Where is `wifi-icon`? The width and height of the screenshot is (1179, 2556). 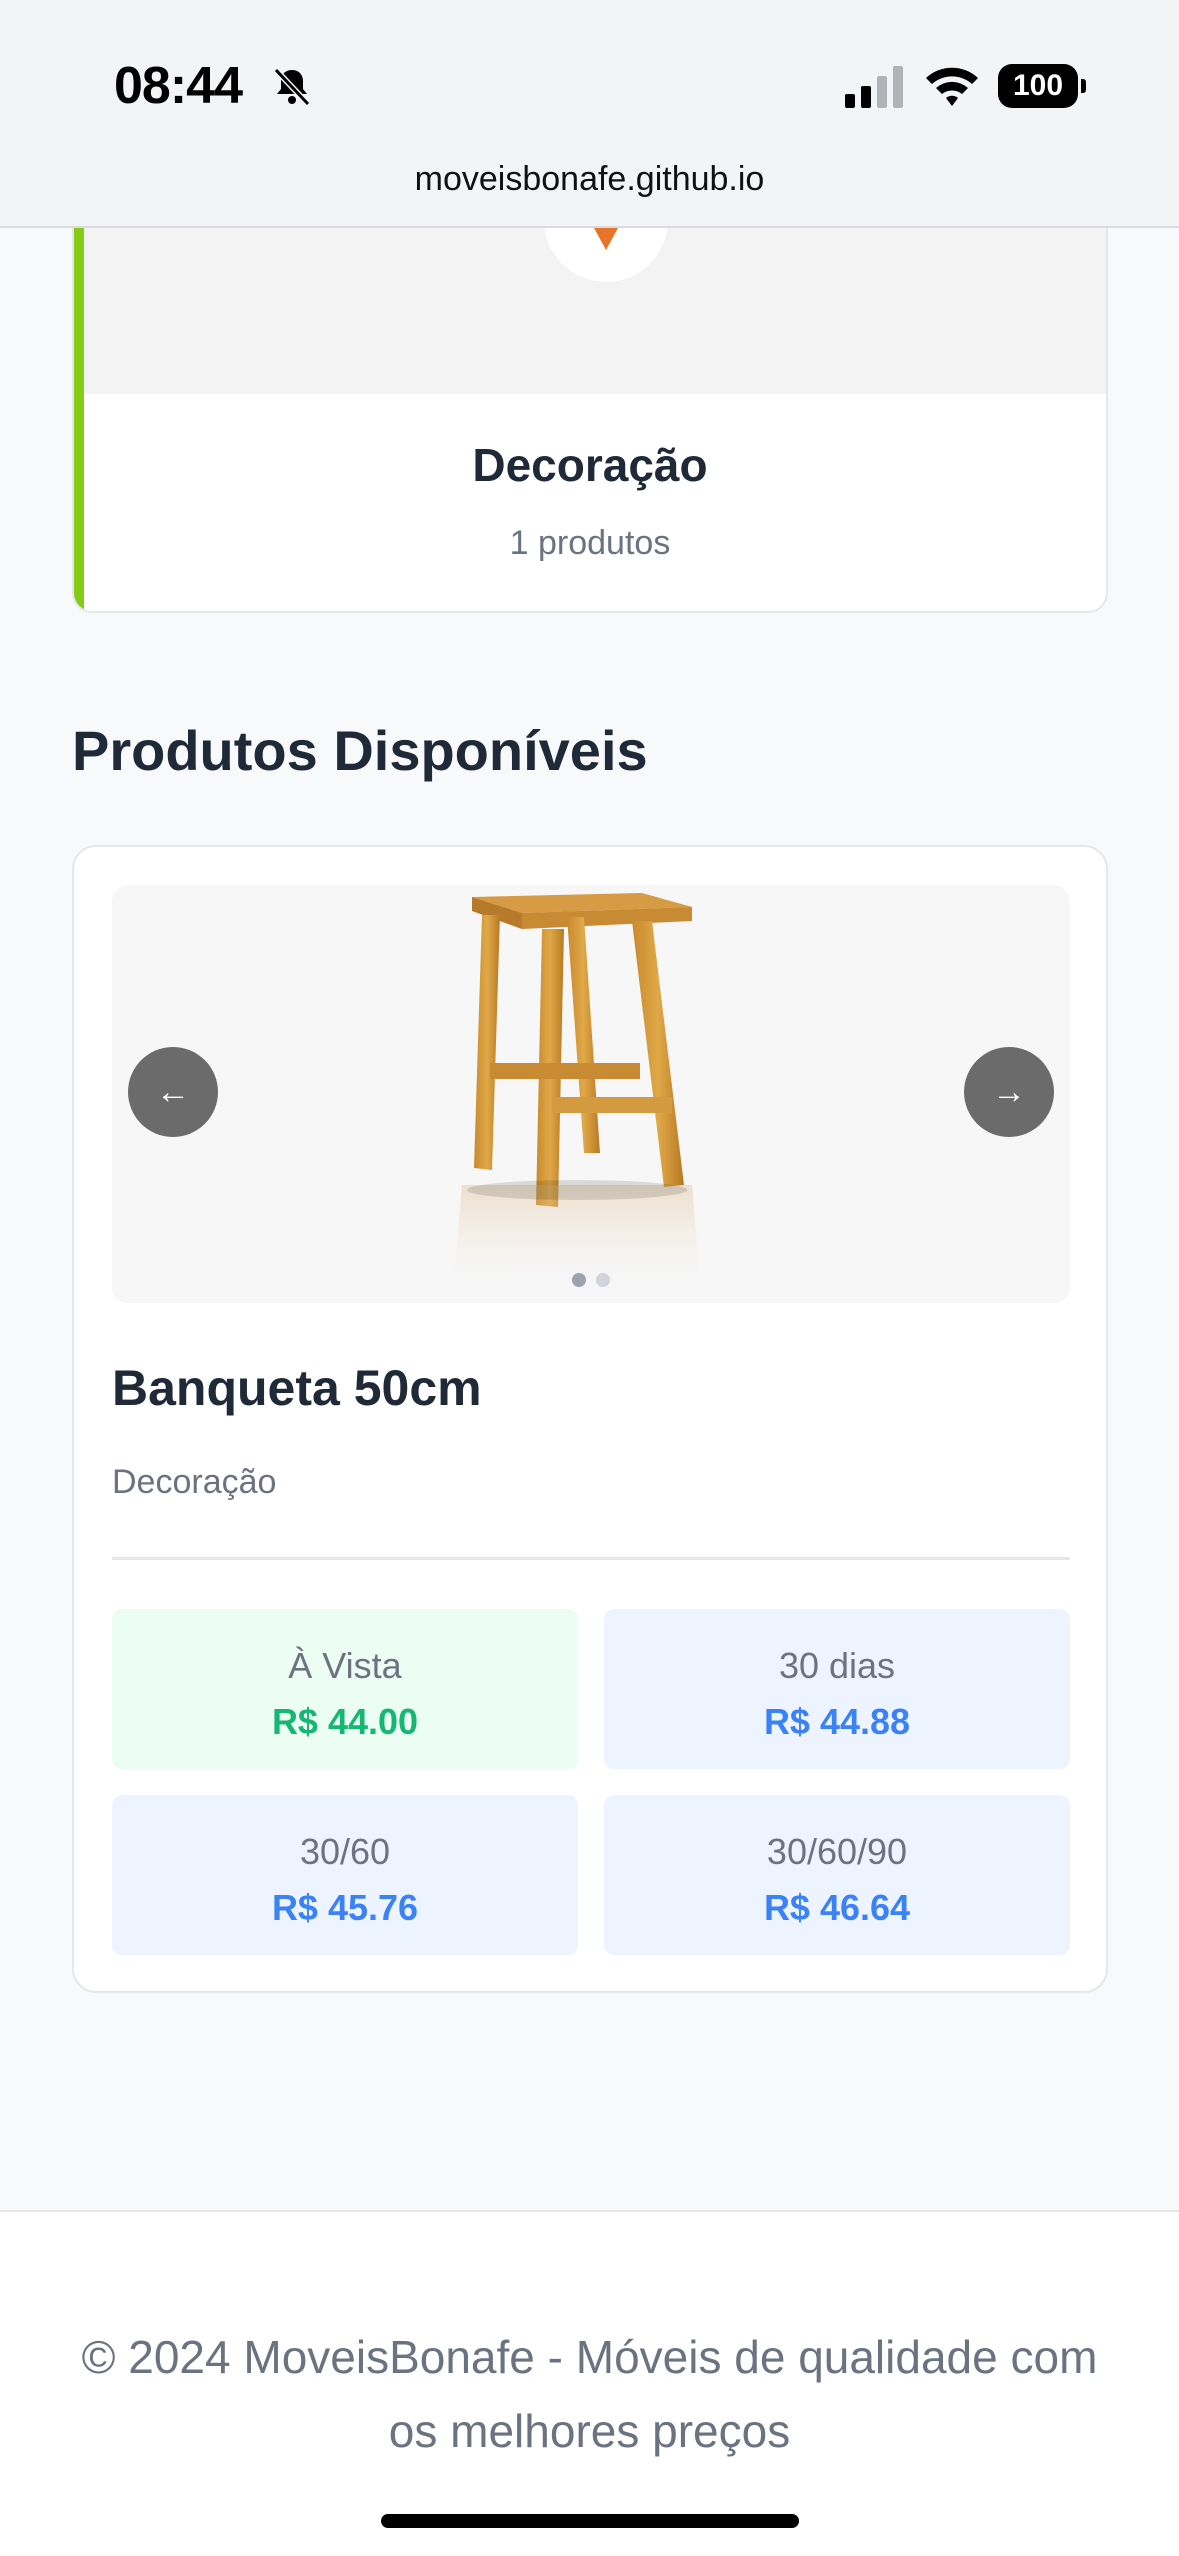 wifi-icon is located at coordinates (952, 86).